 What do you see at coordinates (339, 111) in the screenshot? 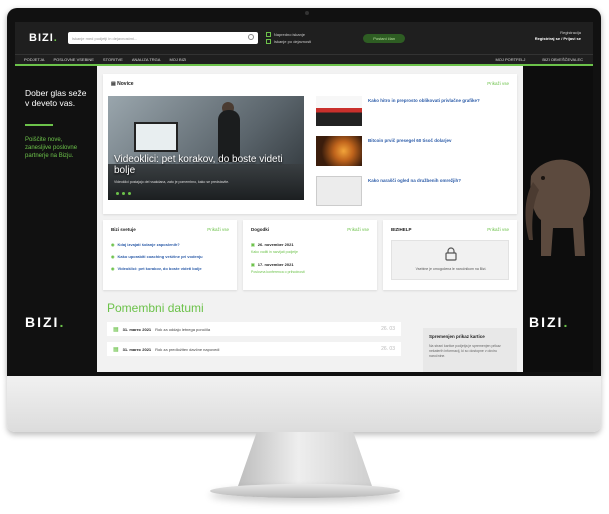
I see `news-thumb-graphics` at bounding box center [339, 111].